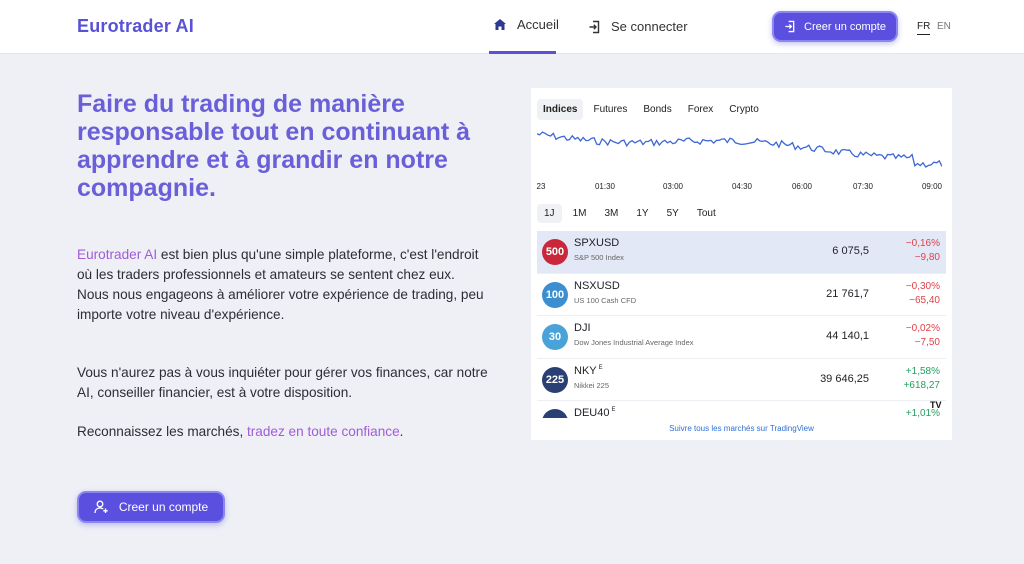  Describe the element at coordinates (605, 300) in the screenshot. I see `index-description: US 100 Cash CFD` at that location.